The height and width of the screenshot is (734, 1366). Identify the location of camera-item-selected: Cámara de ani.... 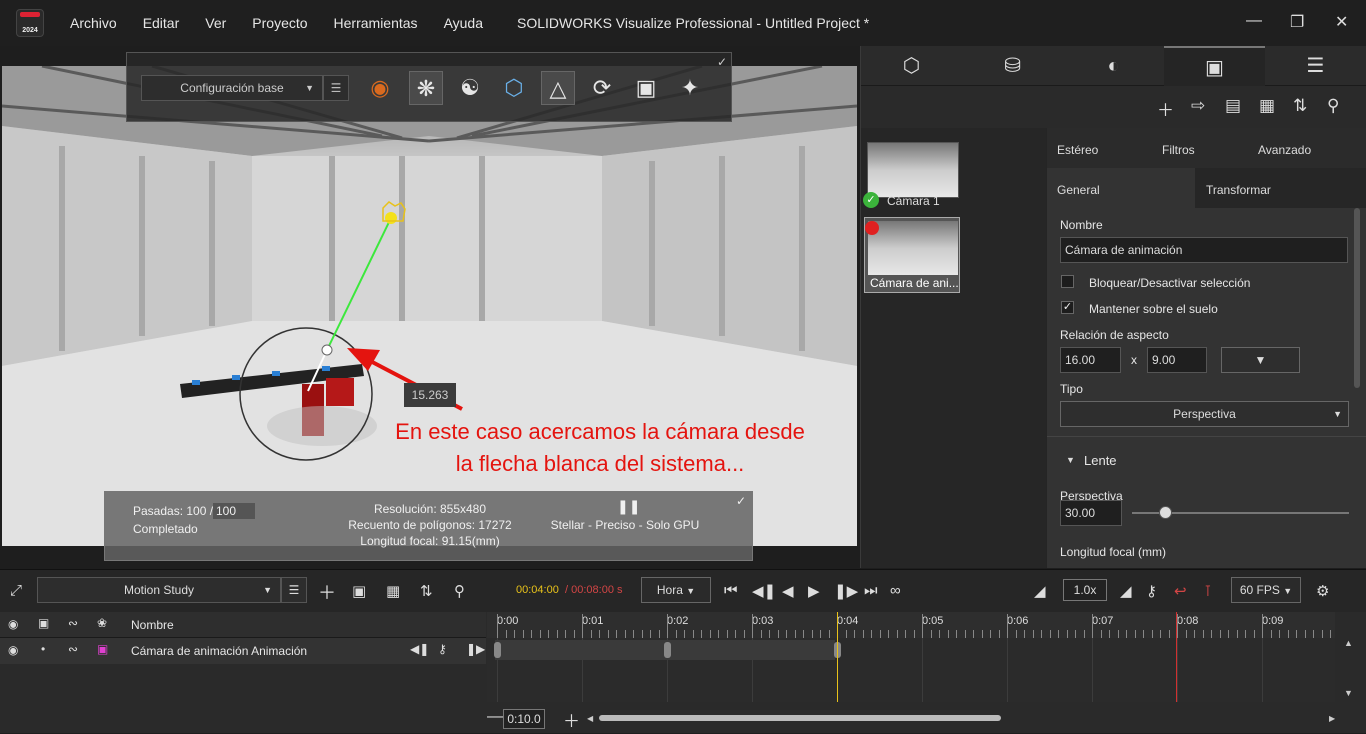
(912, 255).